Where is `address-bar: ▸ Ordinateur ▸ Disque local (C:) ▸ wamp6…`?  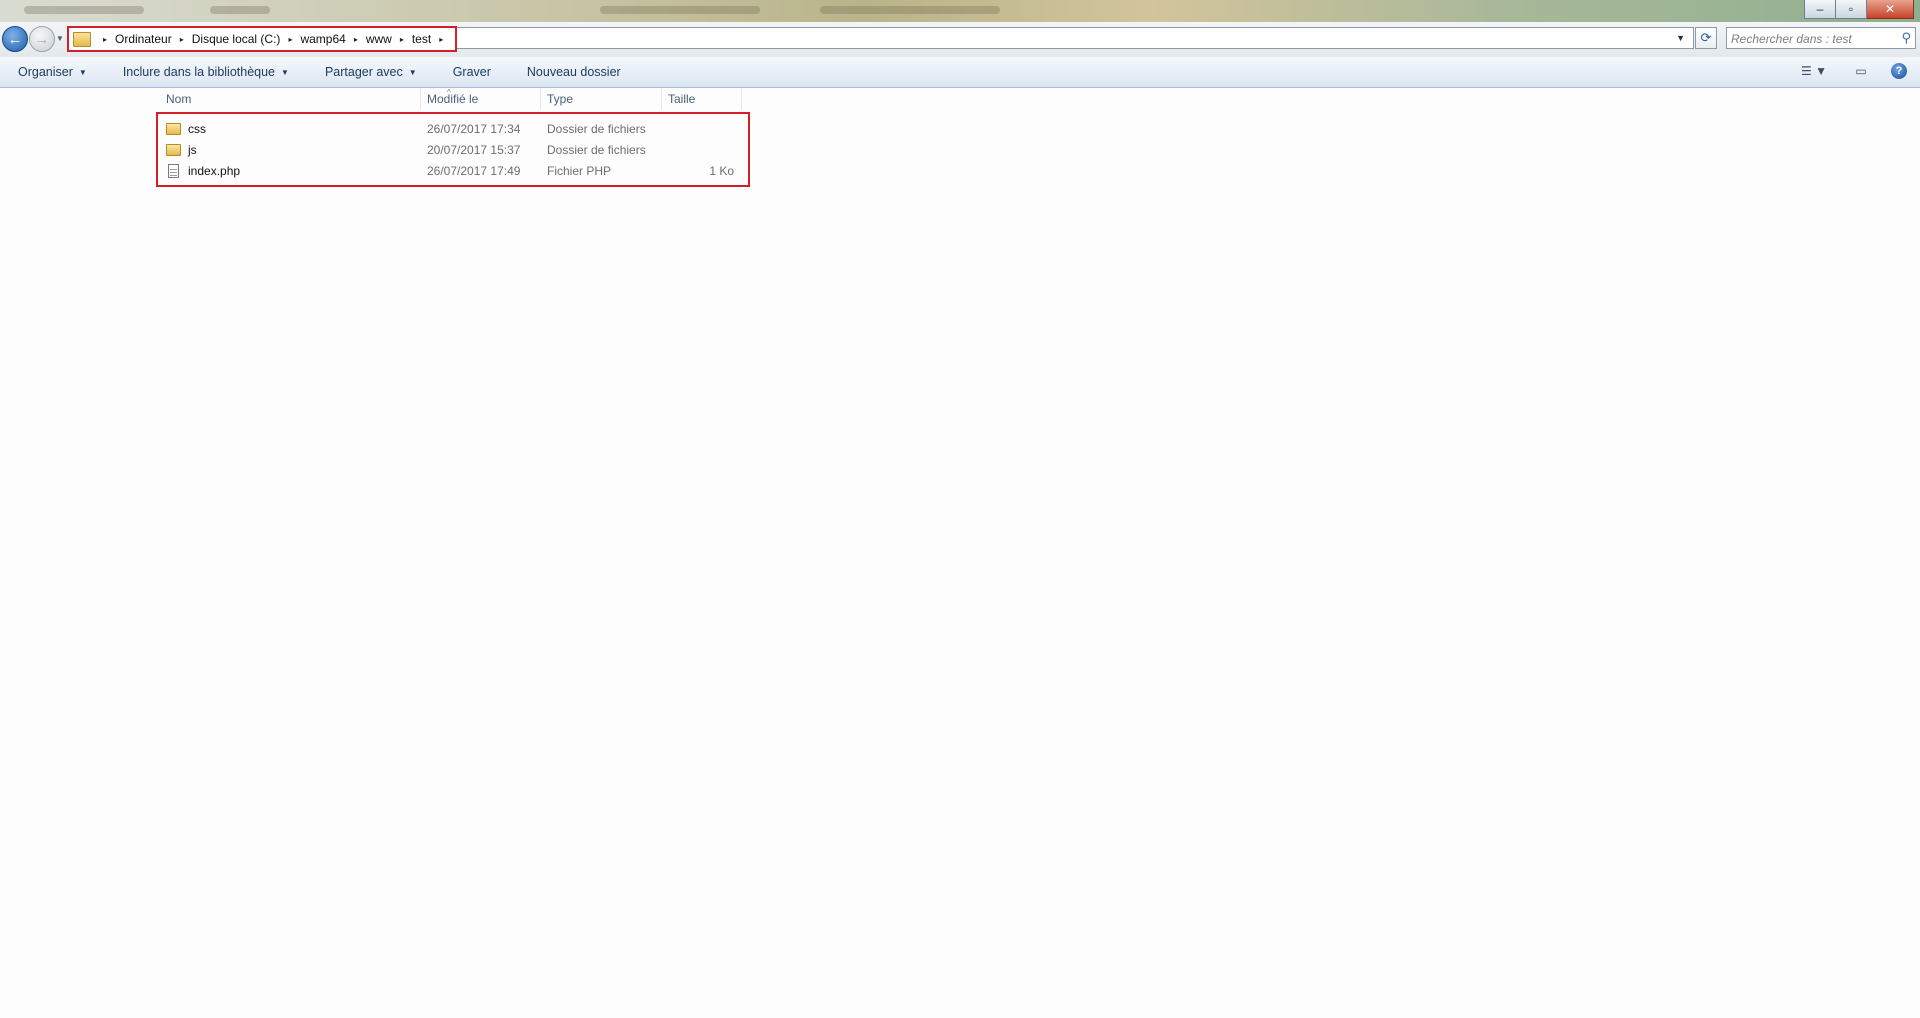 address-bar: ▸ Ordinateur ▸ Disque local (C:) ▸ wamp6… is located at coordinates (880, 39).